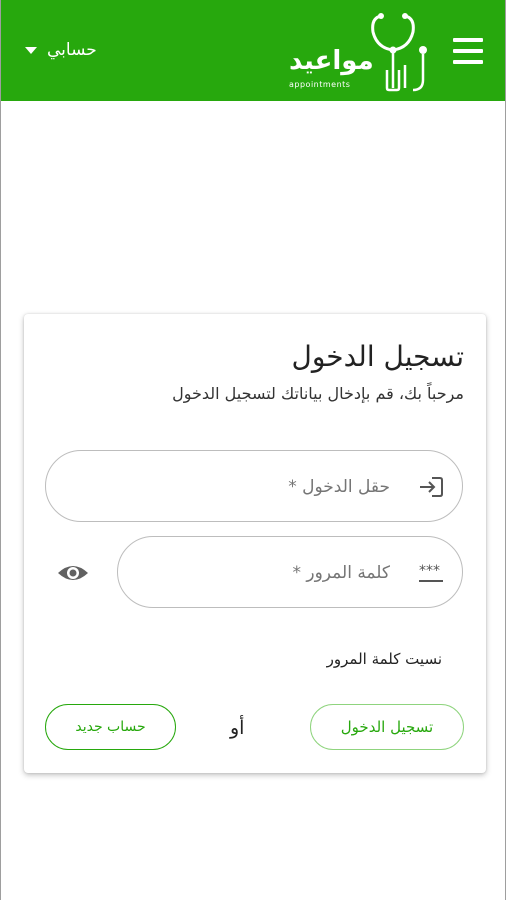 This screenshot has width=506, height=900. Describe the element at coordinates (110, 727) in the screenshot. I see `new-account-button: حساب جديد` at that location.